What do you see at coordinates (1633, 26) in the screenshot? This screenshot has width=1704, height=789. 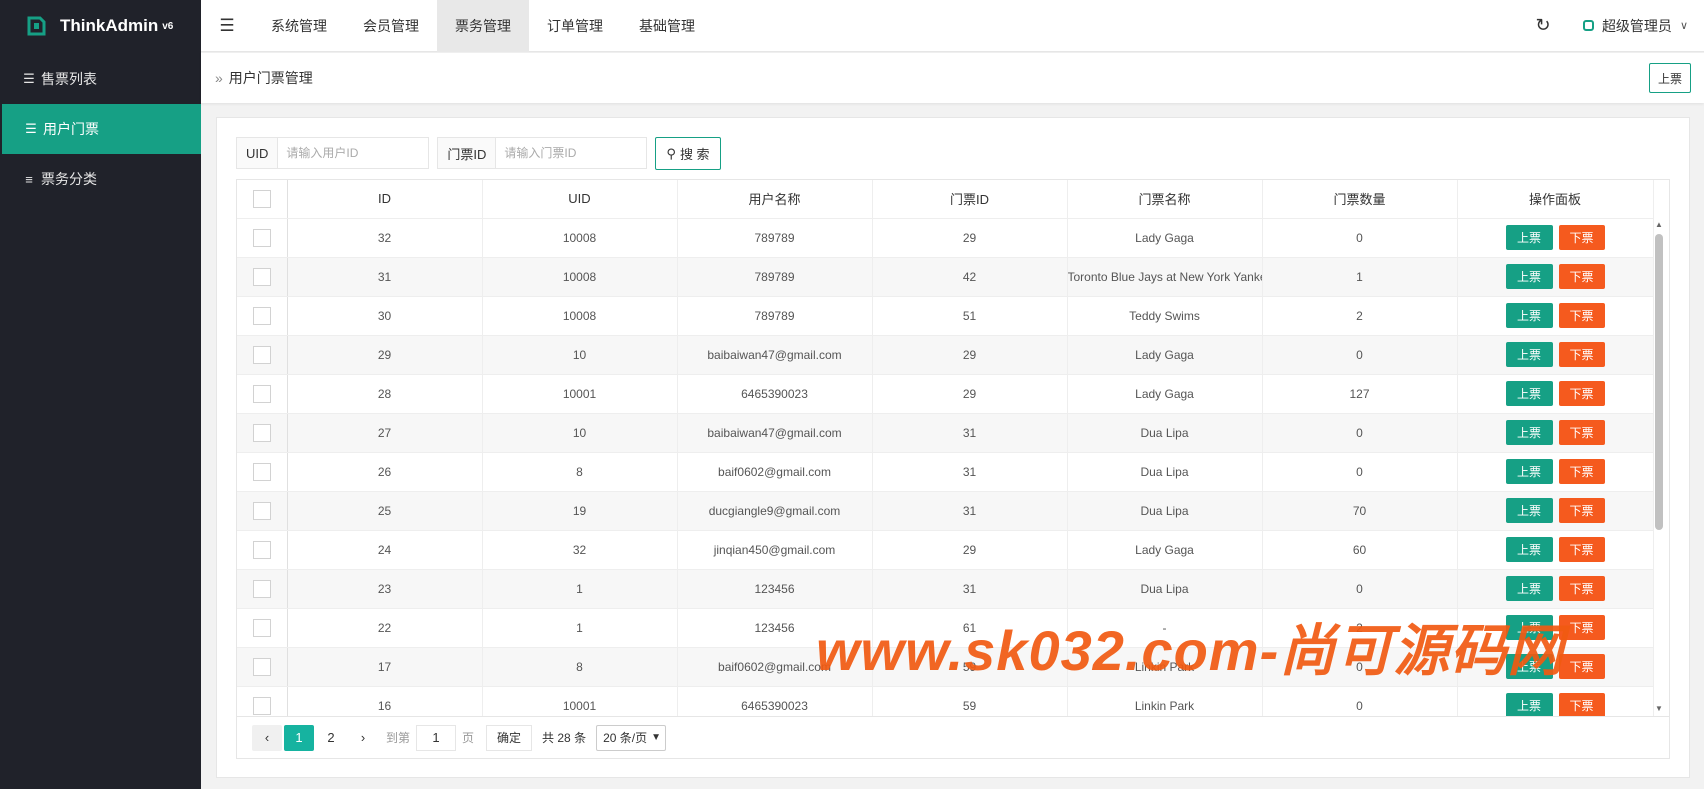 I see `user-menu: 超级管理员 ∨` at bounding box center [1633, 26].